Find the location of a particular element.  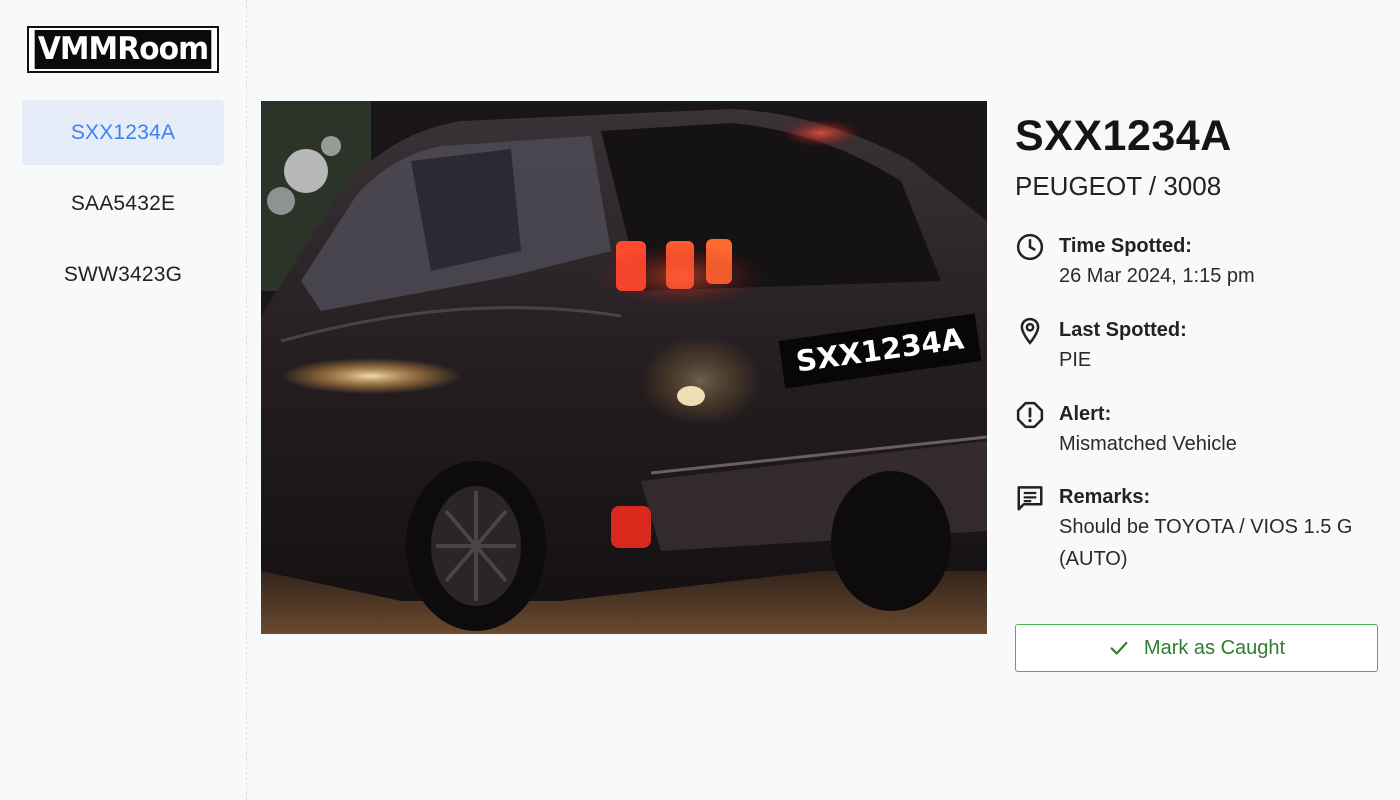

last-spotted-value: PIE is located at coordinates (1075, 360).